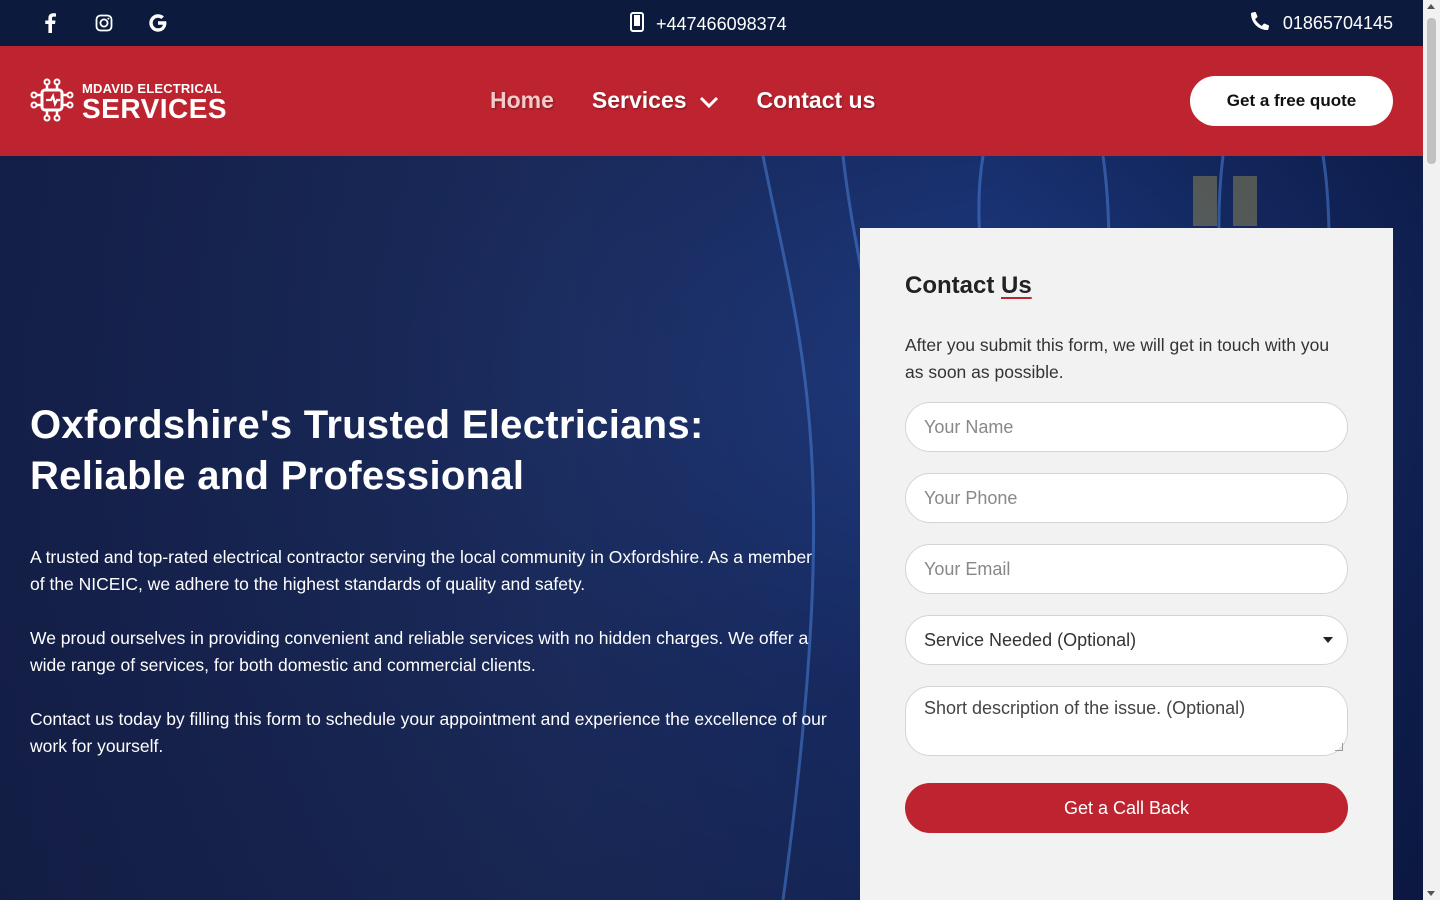  I want to click on instagram-icon, so click(104, 23).